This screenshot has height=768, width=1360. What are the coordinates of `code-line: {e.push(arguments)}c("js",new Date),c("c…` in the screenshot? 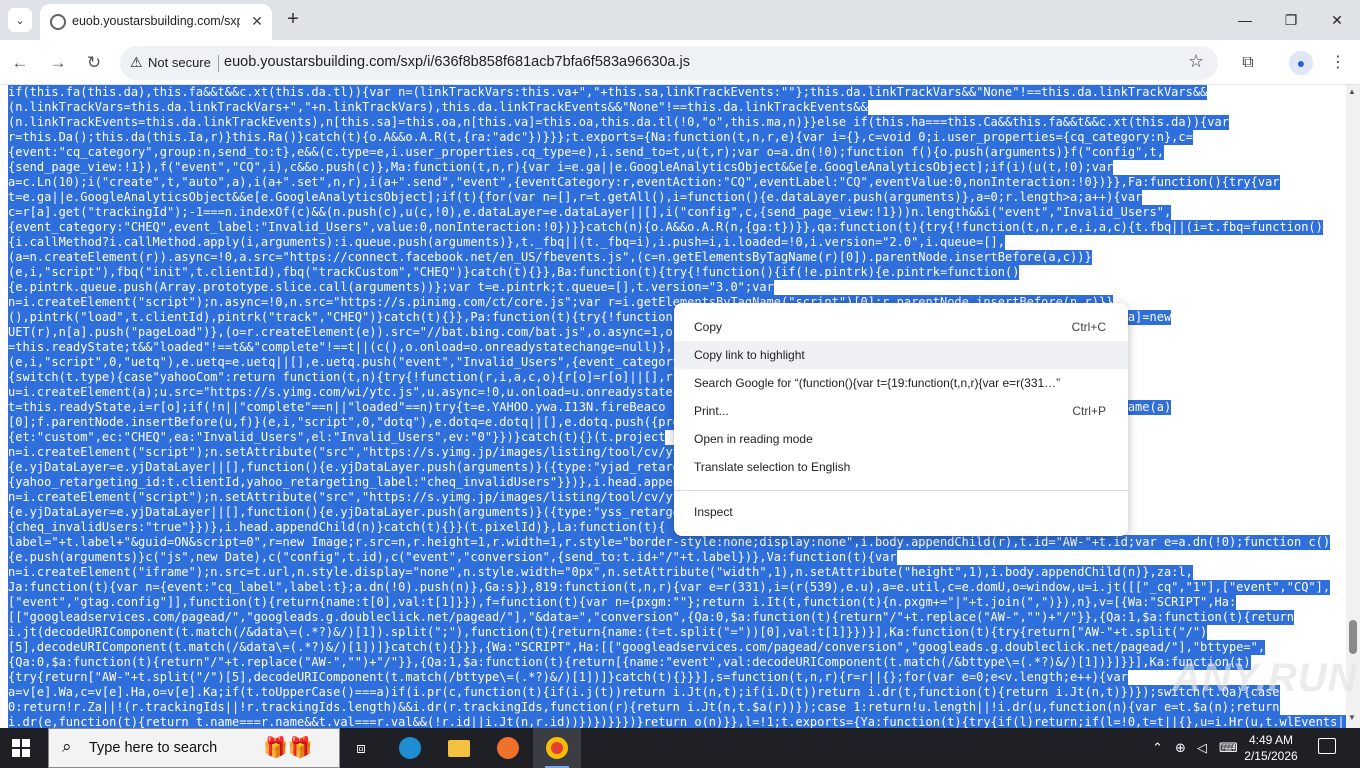 It's located at (452, 557).